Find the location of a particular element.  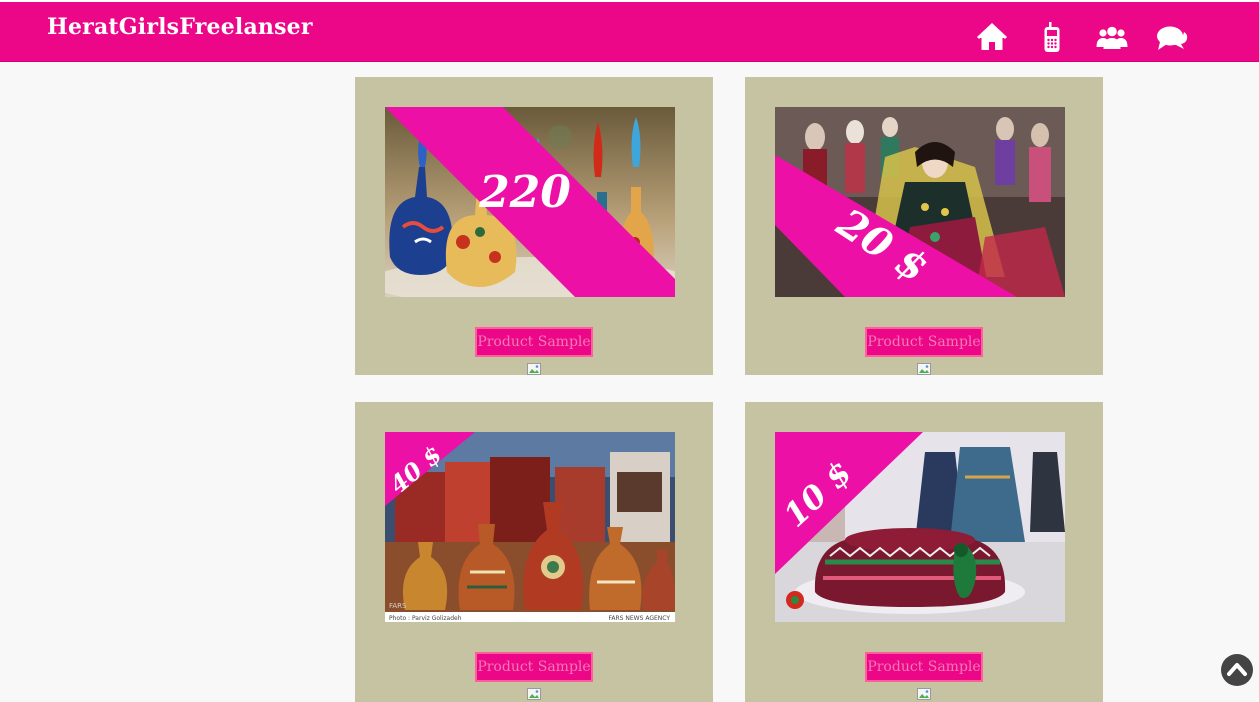

product-image: 20 $ is located at coordinates (920, 202).